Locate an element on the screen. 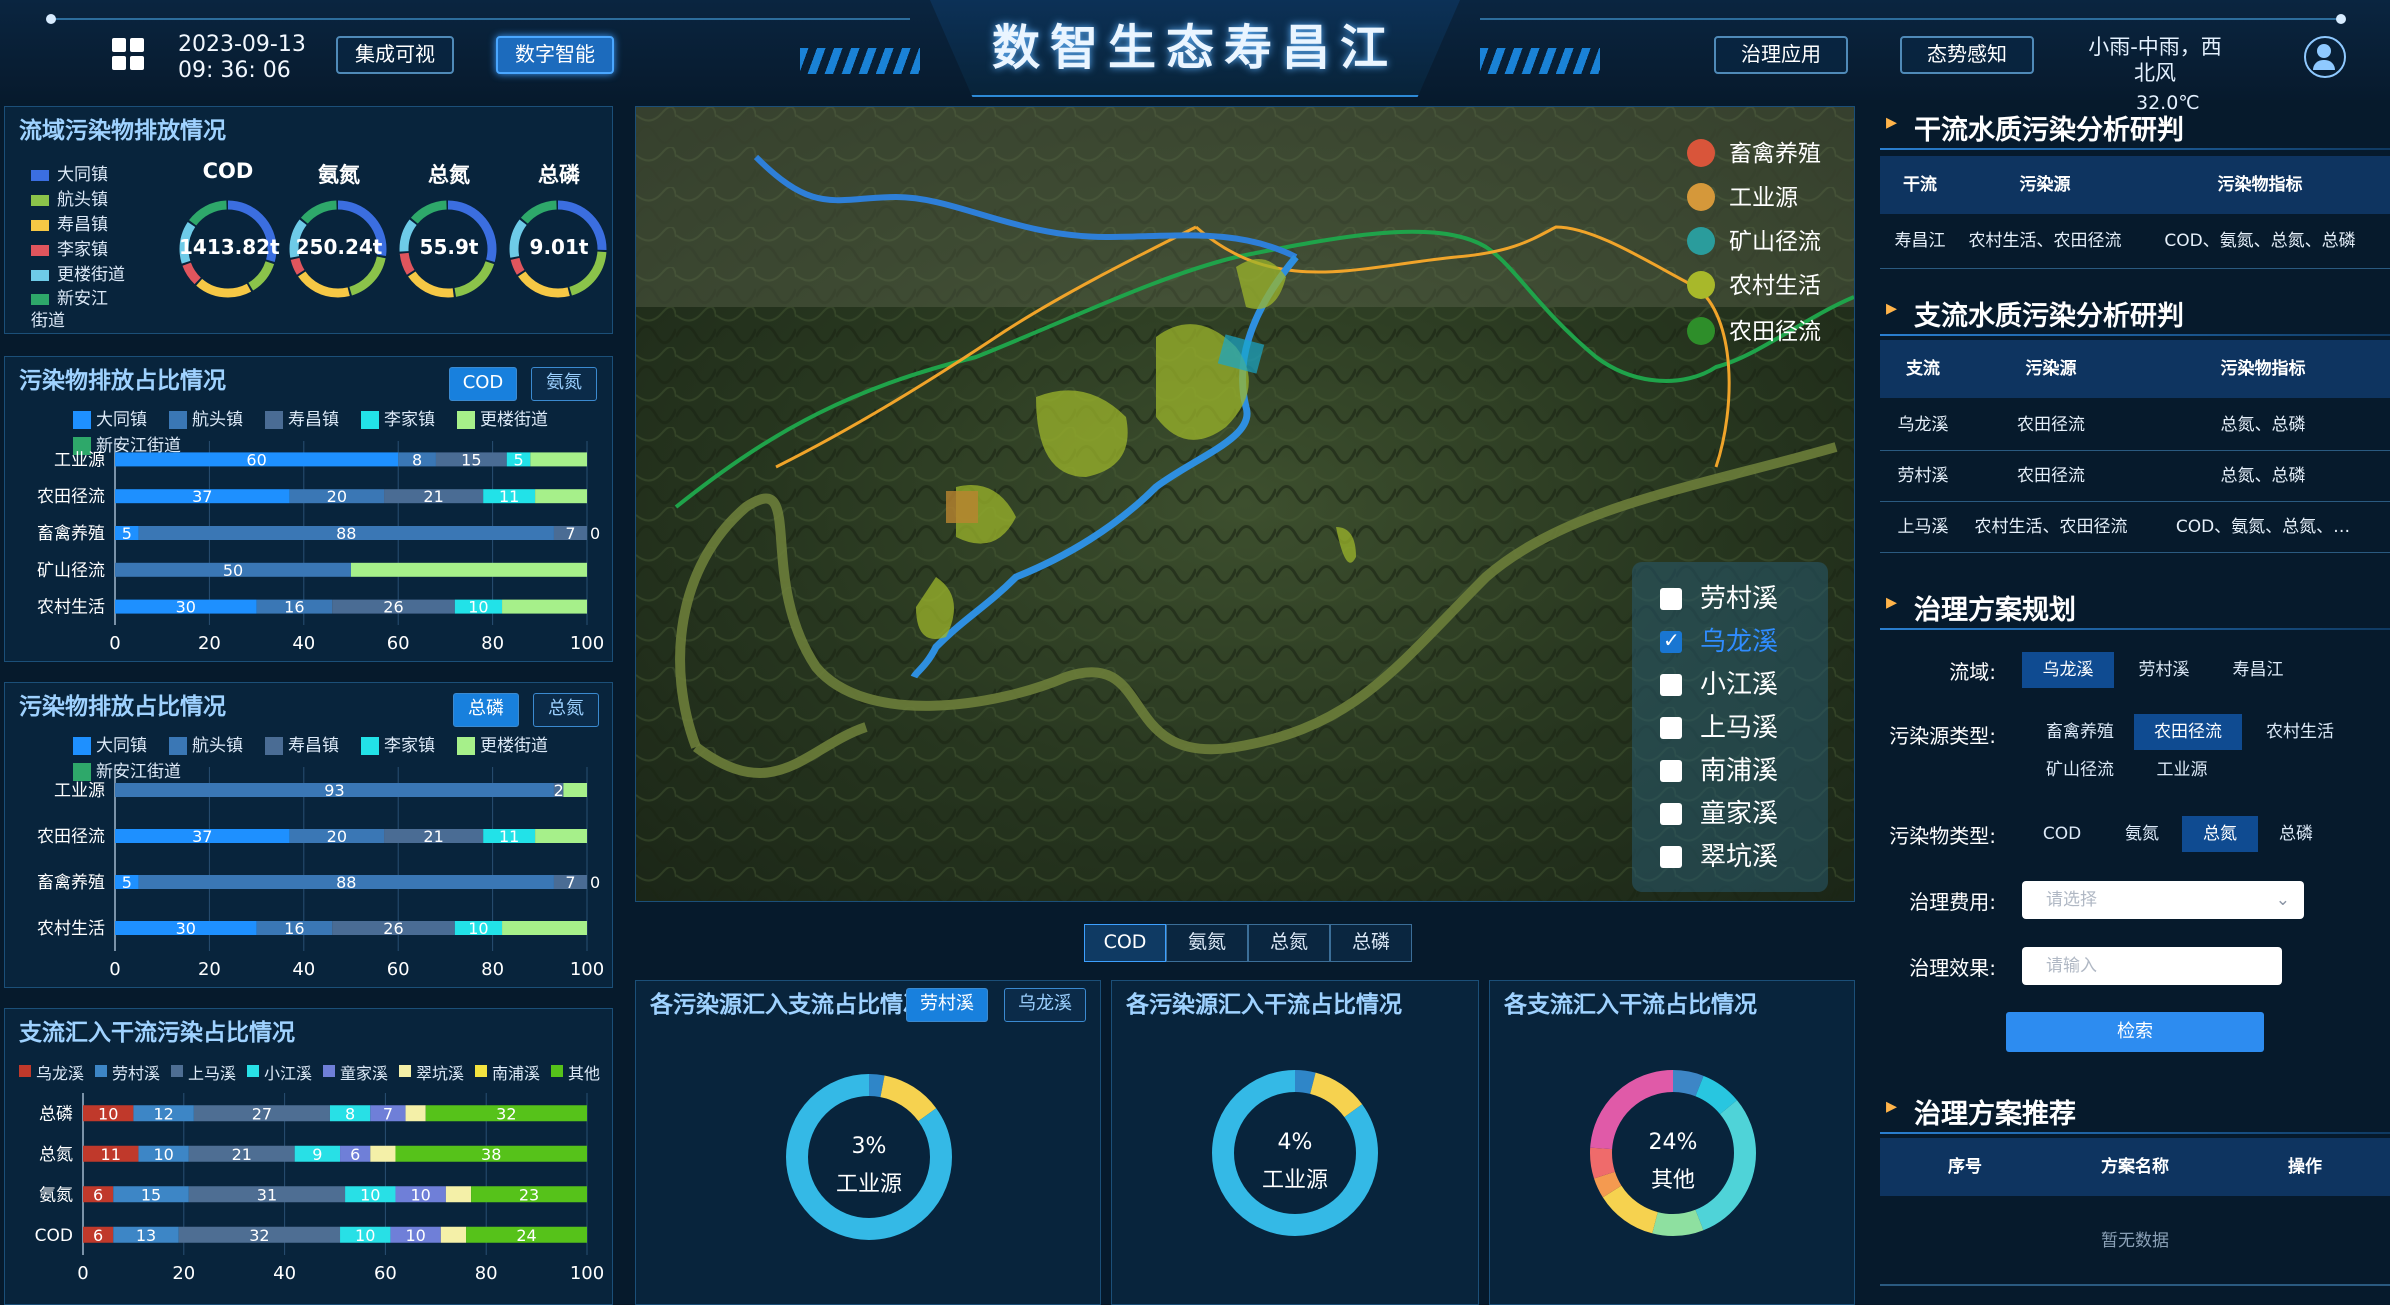  table-row: 寿昌江 农村生活、农田径流 COD、氨氮、总氮、总磷 is located at coordinates (2135, 241).